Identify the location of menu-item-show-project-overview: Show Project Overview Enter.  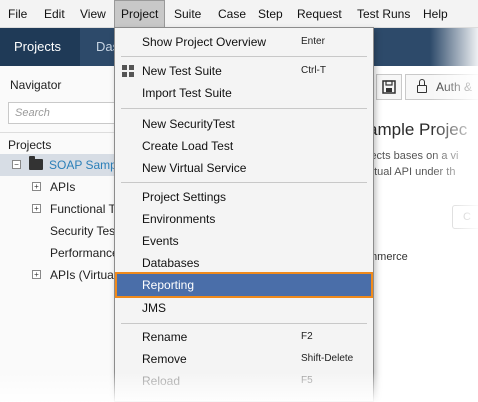
(244, 42).